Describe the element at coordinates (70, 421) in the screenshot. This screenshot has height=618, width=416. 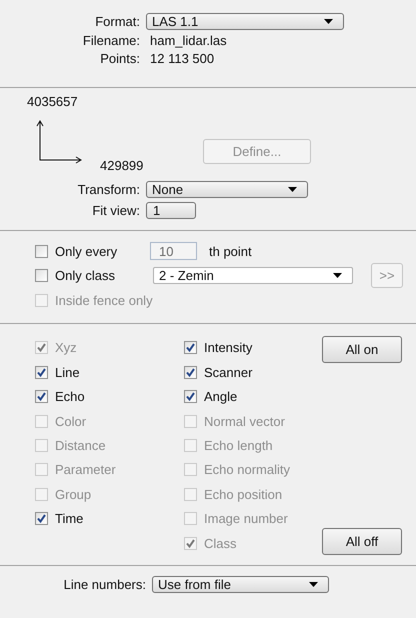
I see `checkbox-label: Color` at that location.